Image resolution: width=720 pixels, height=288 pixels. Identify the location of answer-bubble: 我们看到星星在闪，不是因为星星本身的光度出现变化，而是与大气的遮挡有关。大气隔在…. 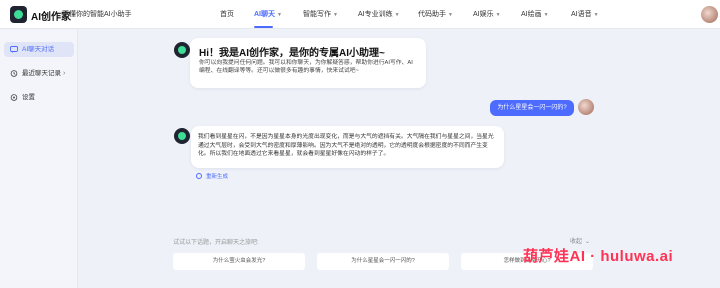
(347, 147).